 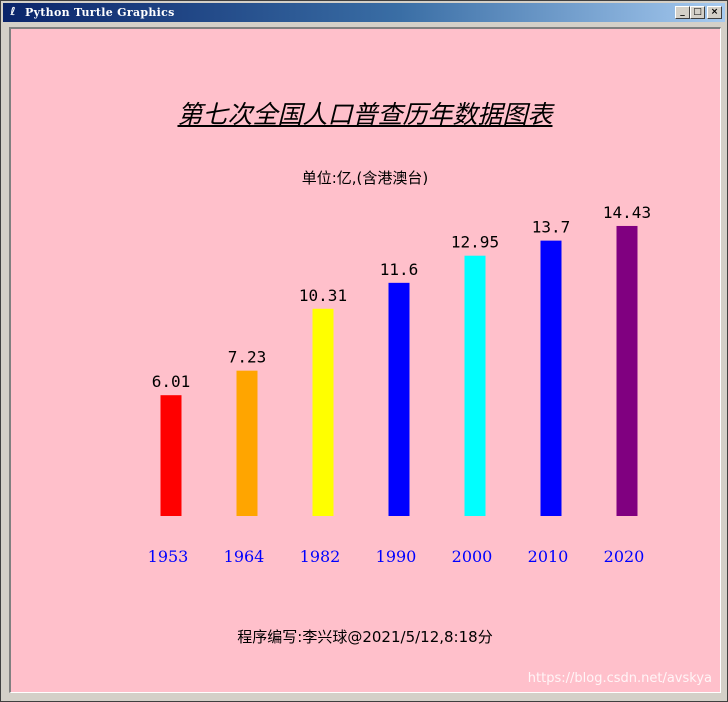 What do you see at coordinates (171, 455) in the screenshot?
I see `bar-1953` at bounding box center [171, 455].